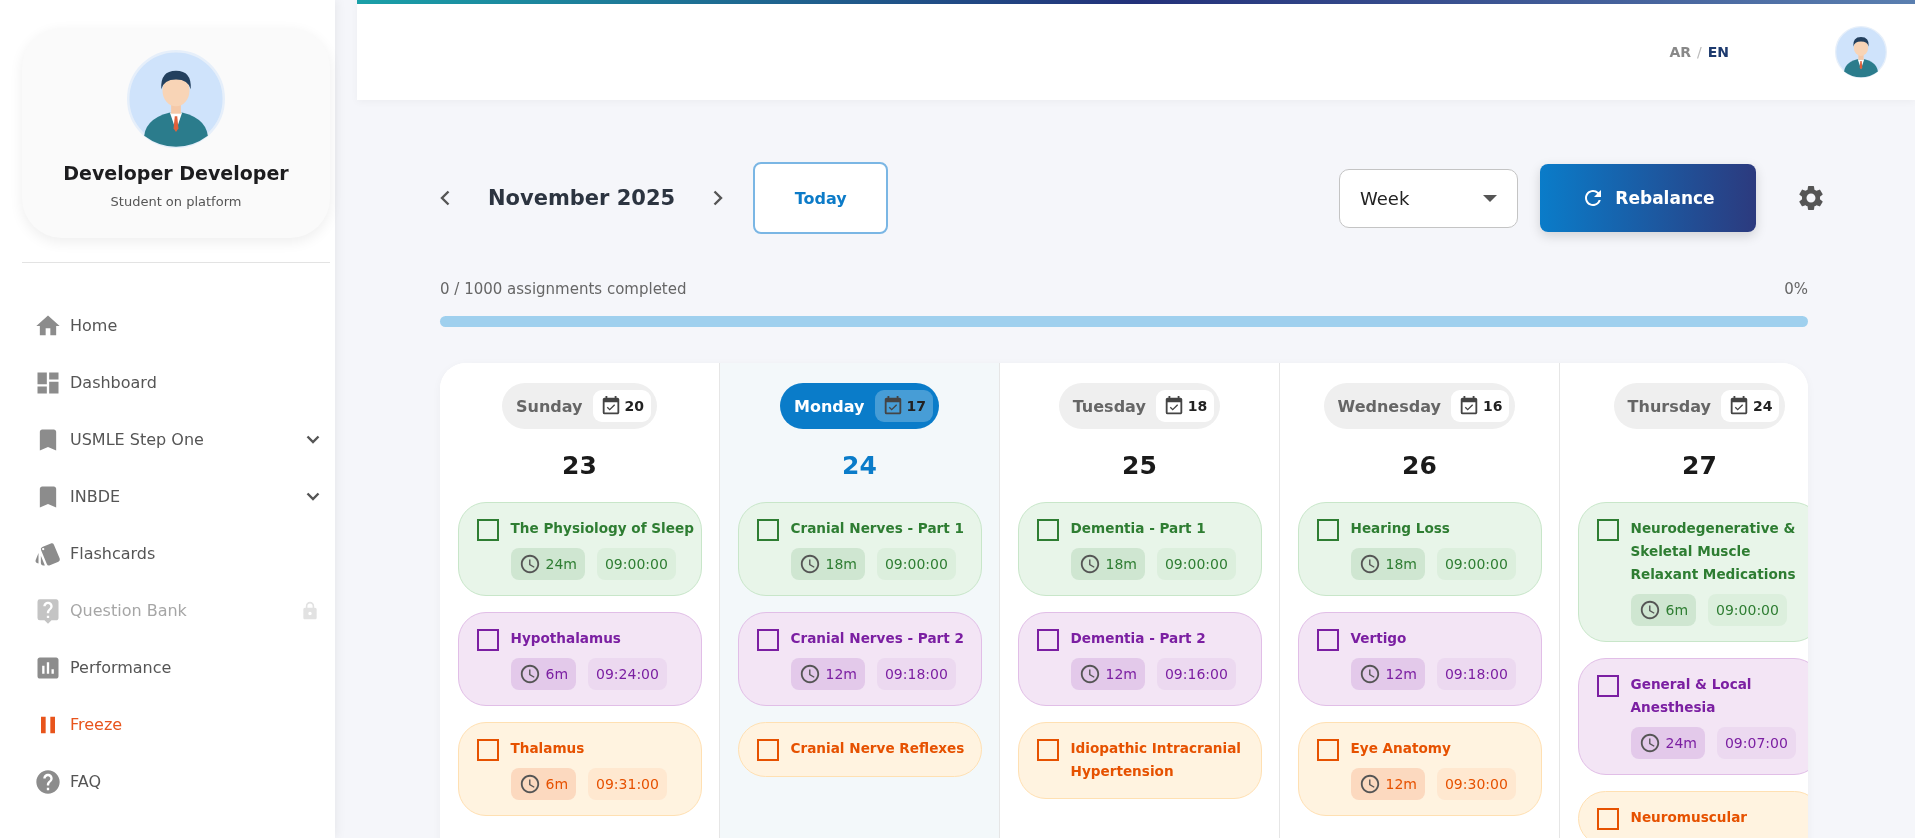  What do you see at coordinates (1648, 198) in the screenshot?
I see `rebalance-button: Rebalance` at bounding box center [1648, 198].